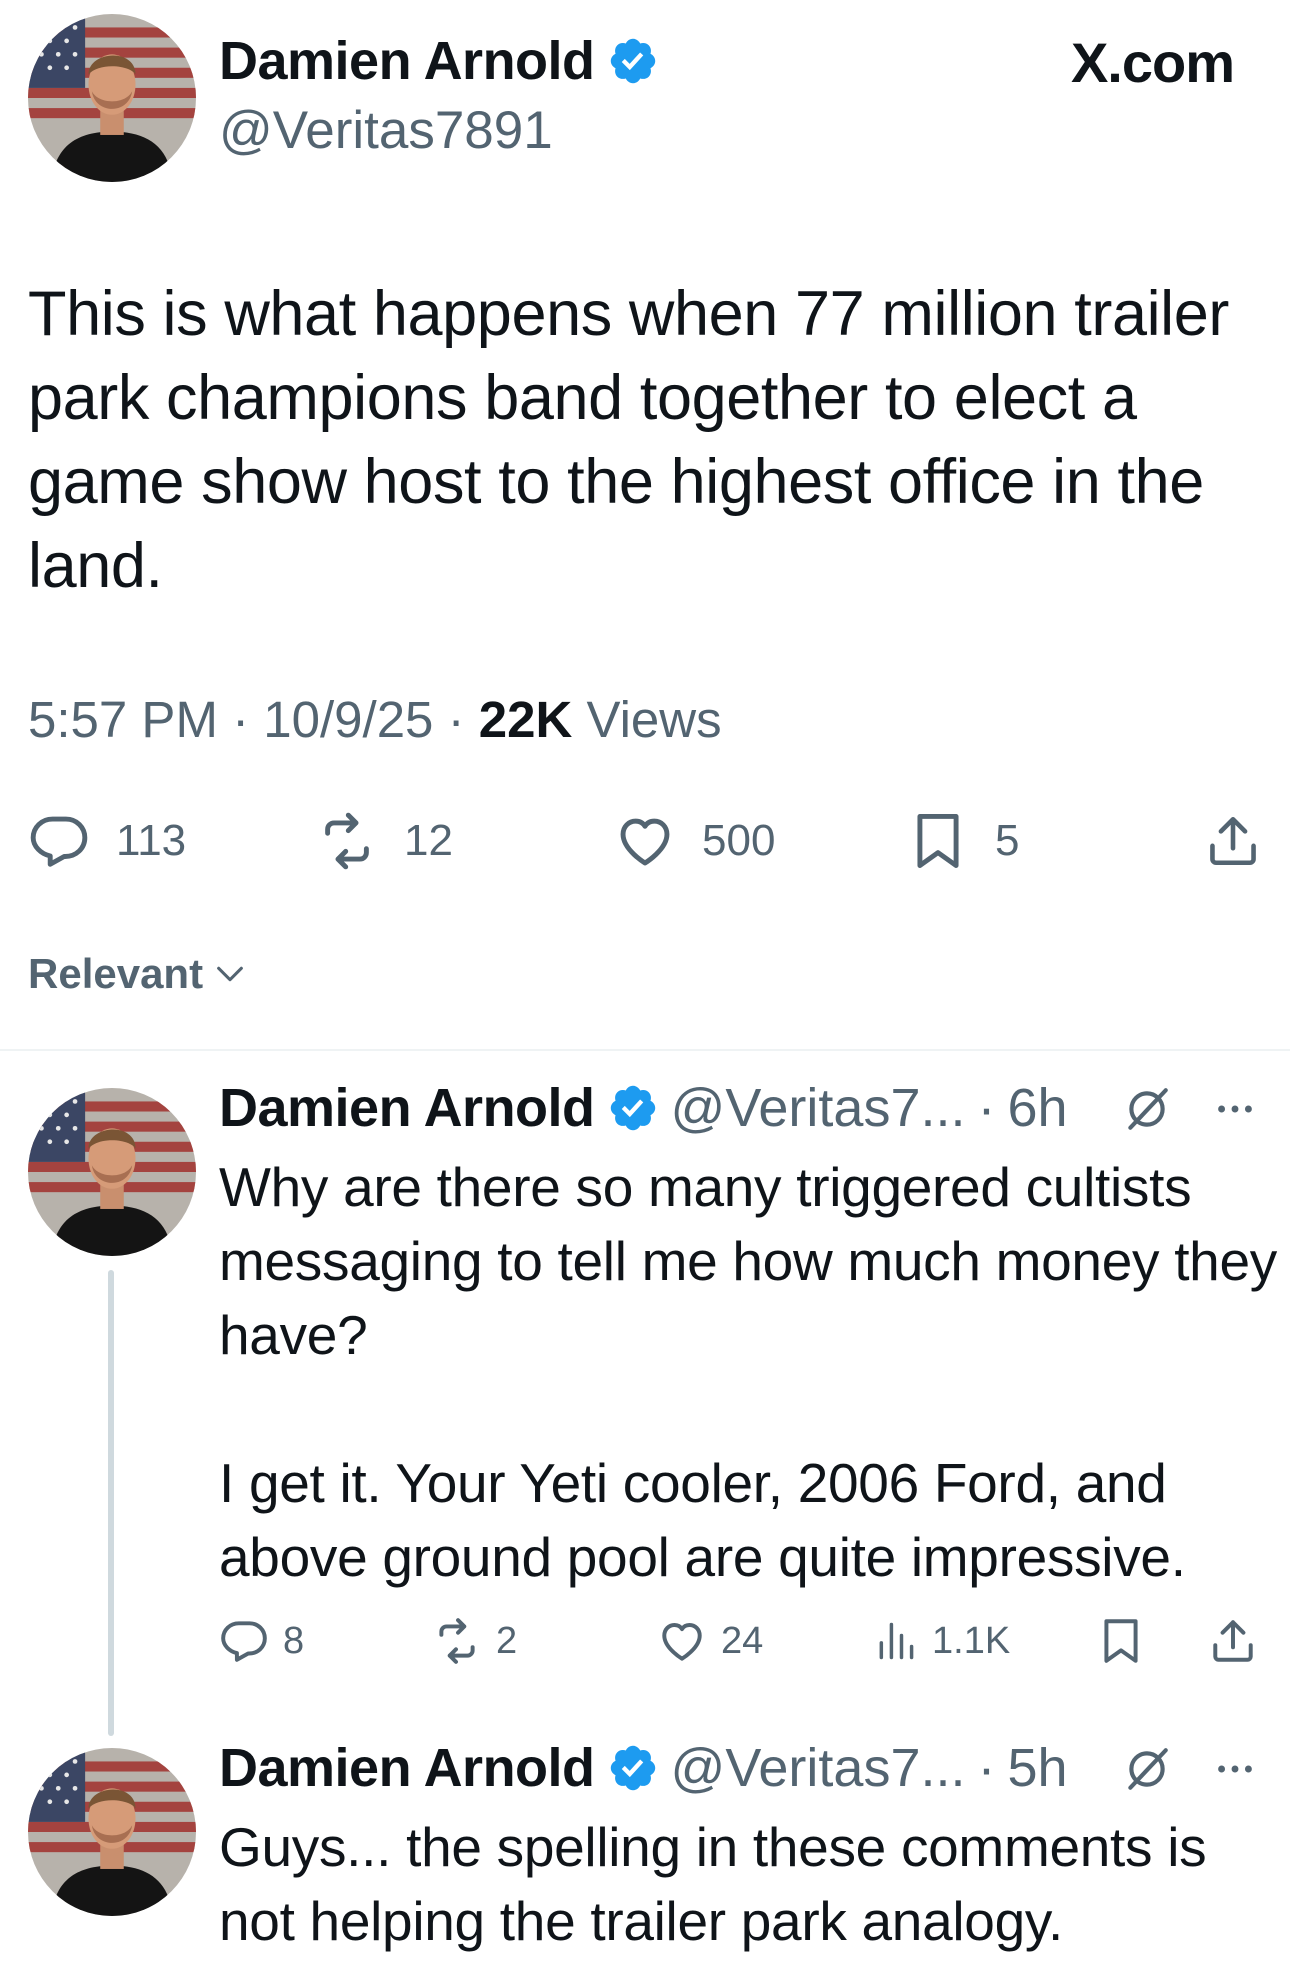 This screenshot has height=1981, width=1290. What do you see at coordinates (428, 840) in the screenshot?
I see `repost-count: 12` at bounding box center [428, 840].